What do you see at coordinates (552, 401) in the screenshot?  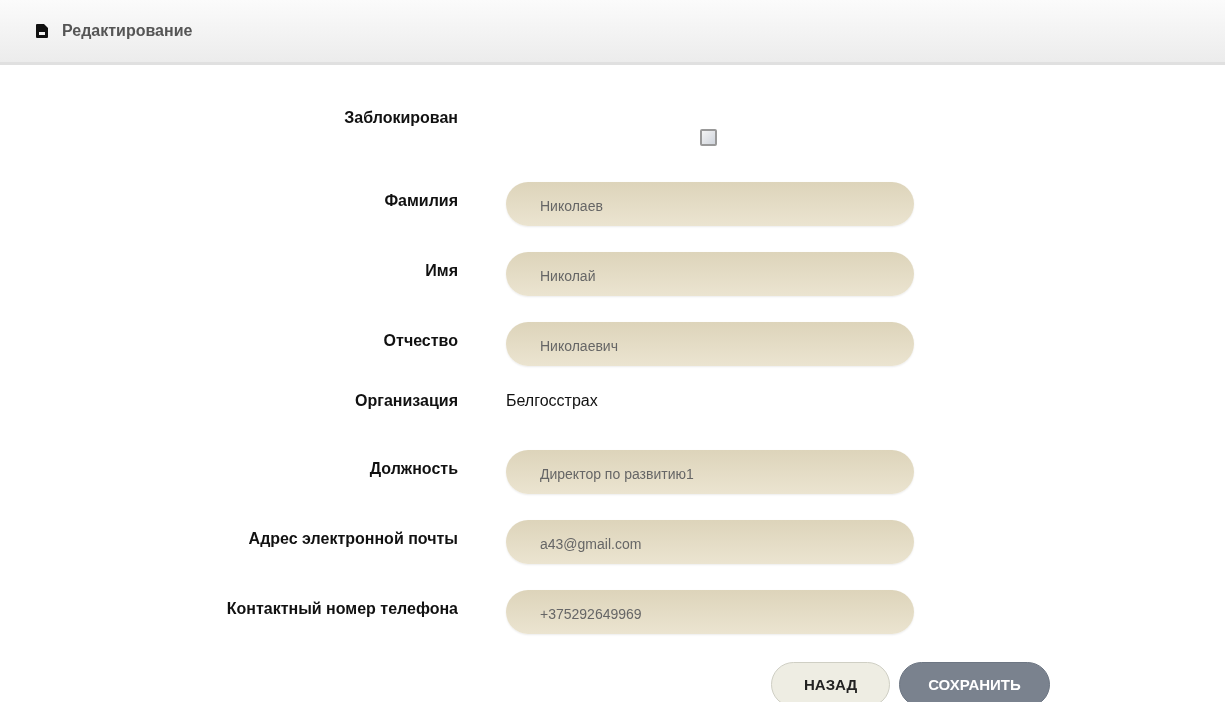 I see `field-value: Белгосстрах` at bounding box center [552, 401].